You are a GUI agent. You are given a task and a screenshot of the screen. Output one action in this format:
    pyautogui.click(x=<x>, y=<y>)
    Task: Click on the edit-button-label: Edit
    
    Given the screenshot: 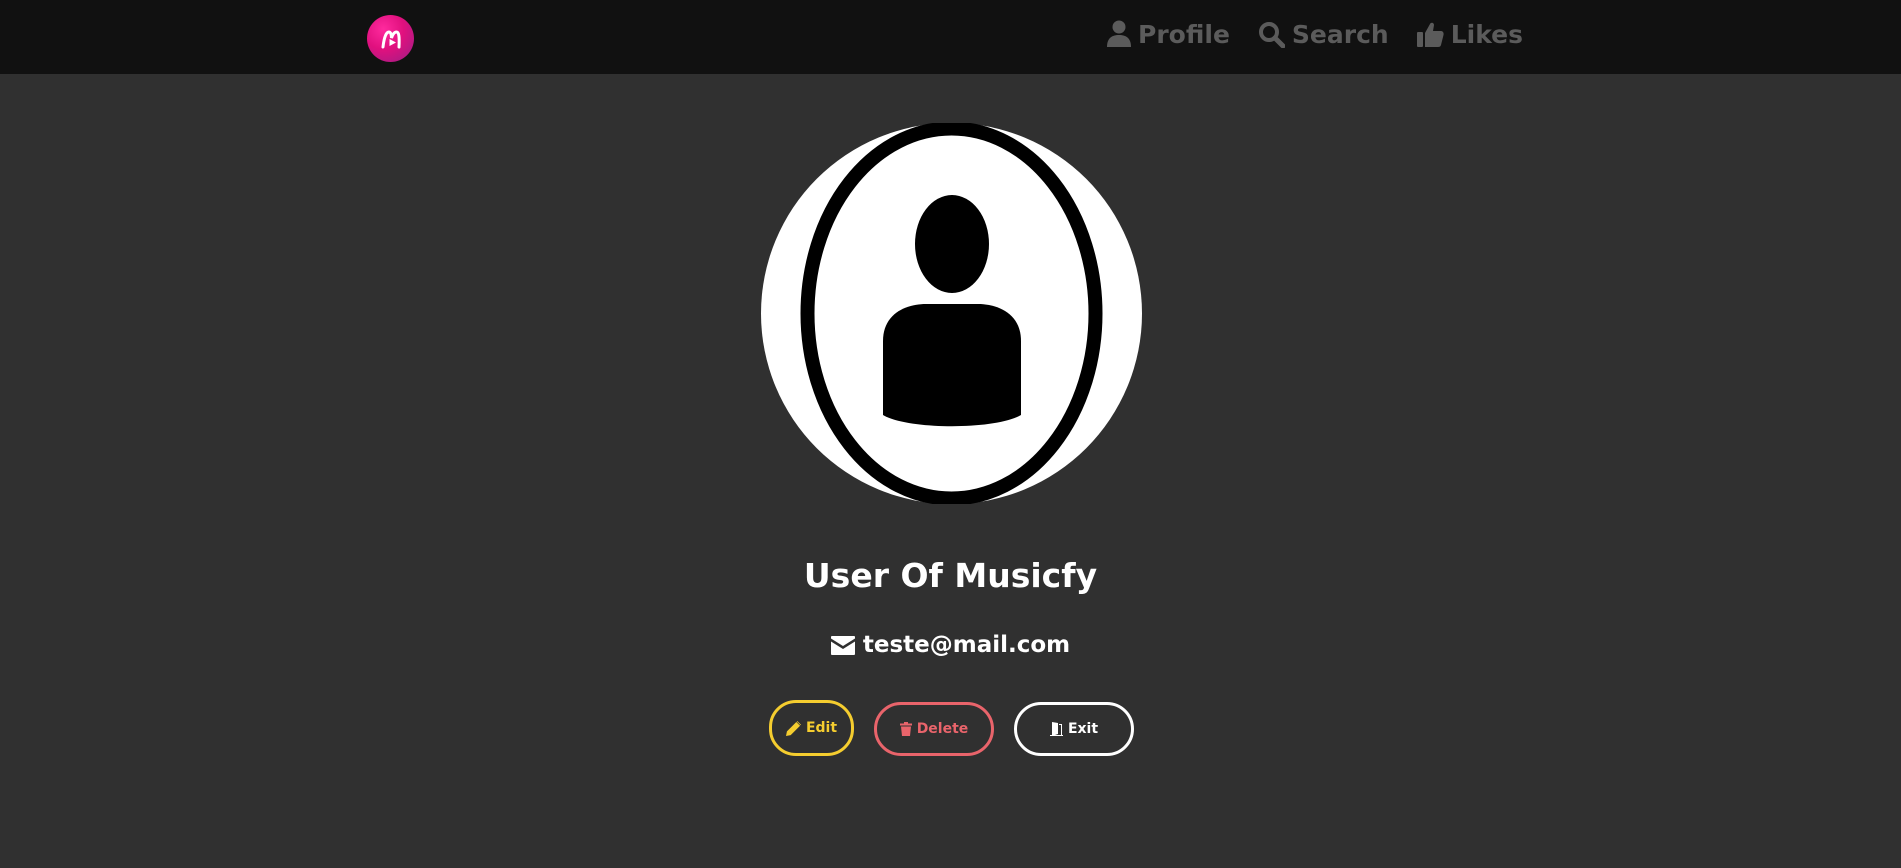 What is the action you would take?
    pyautogui.click(x=821, y=728)
    